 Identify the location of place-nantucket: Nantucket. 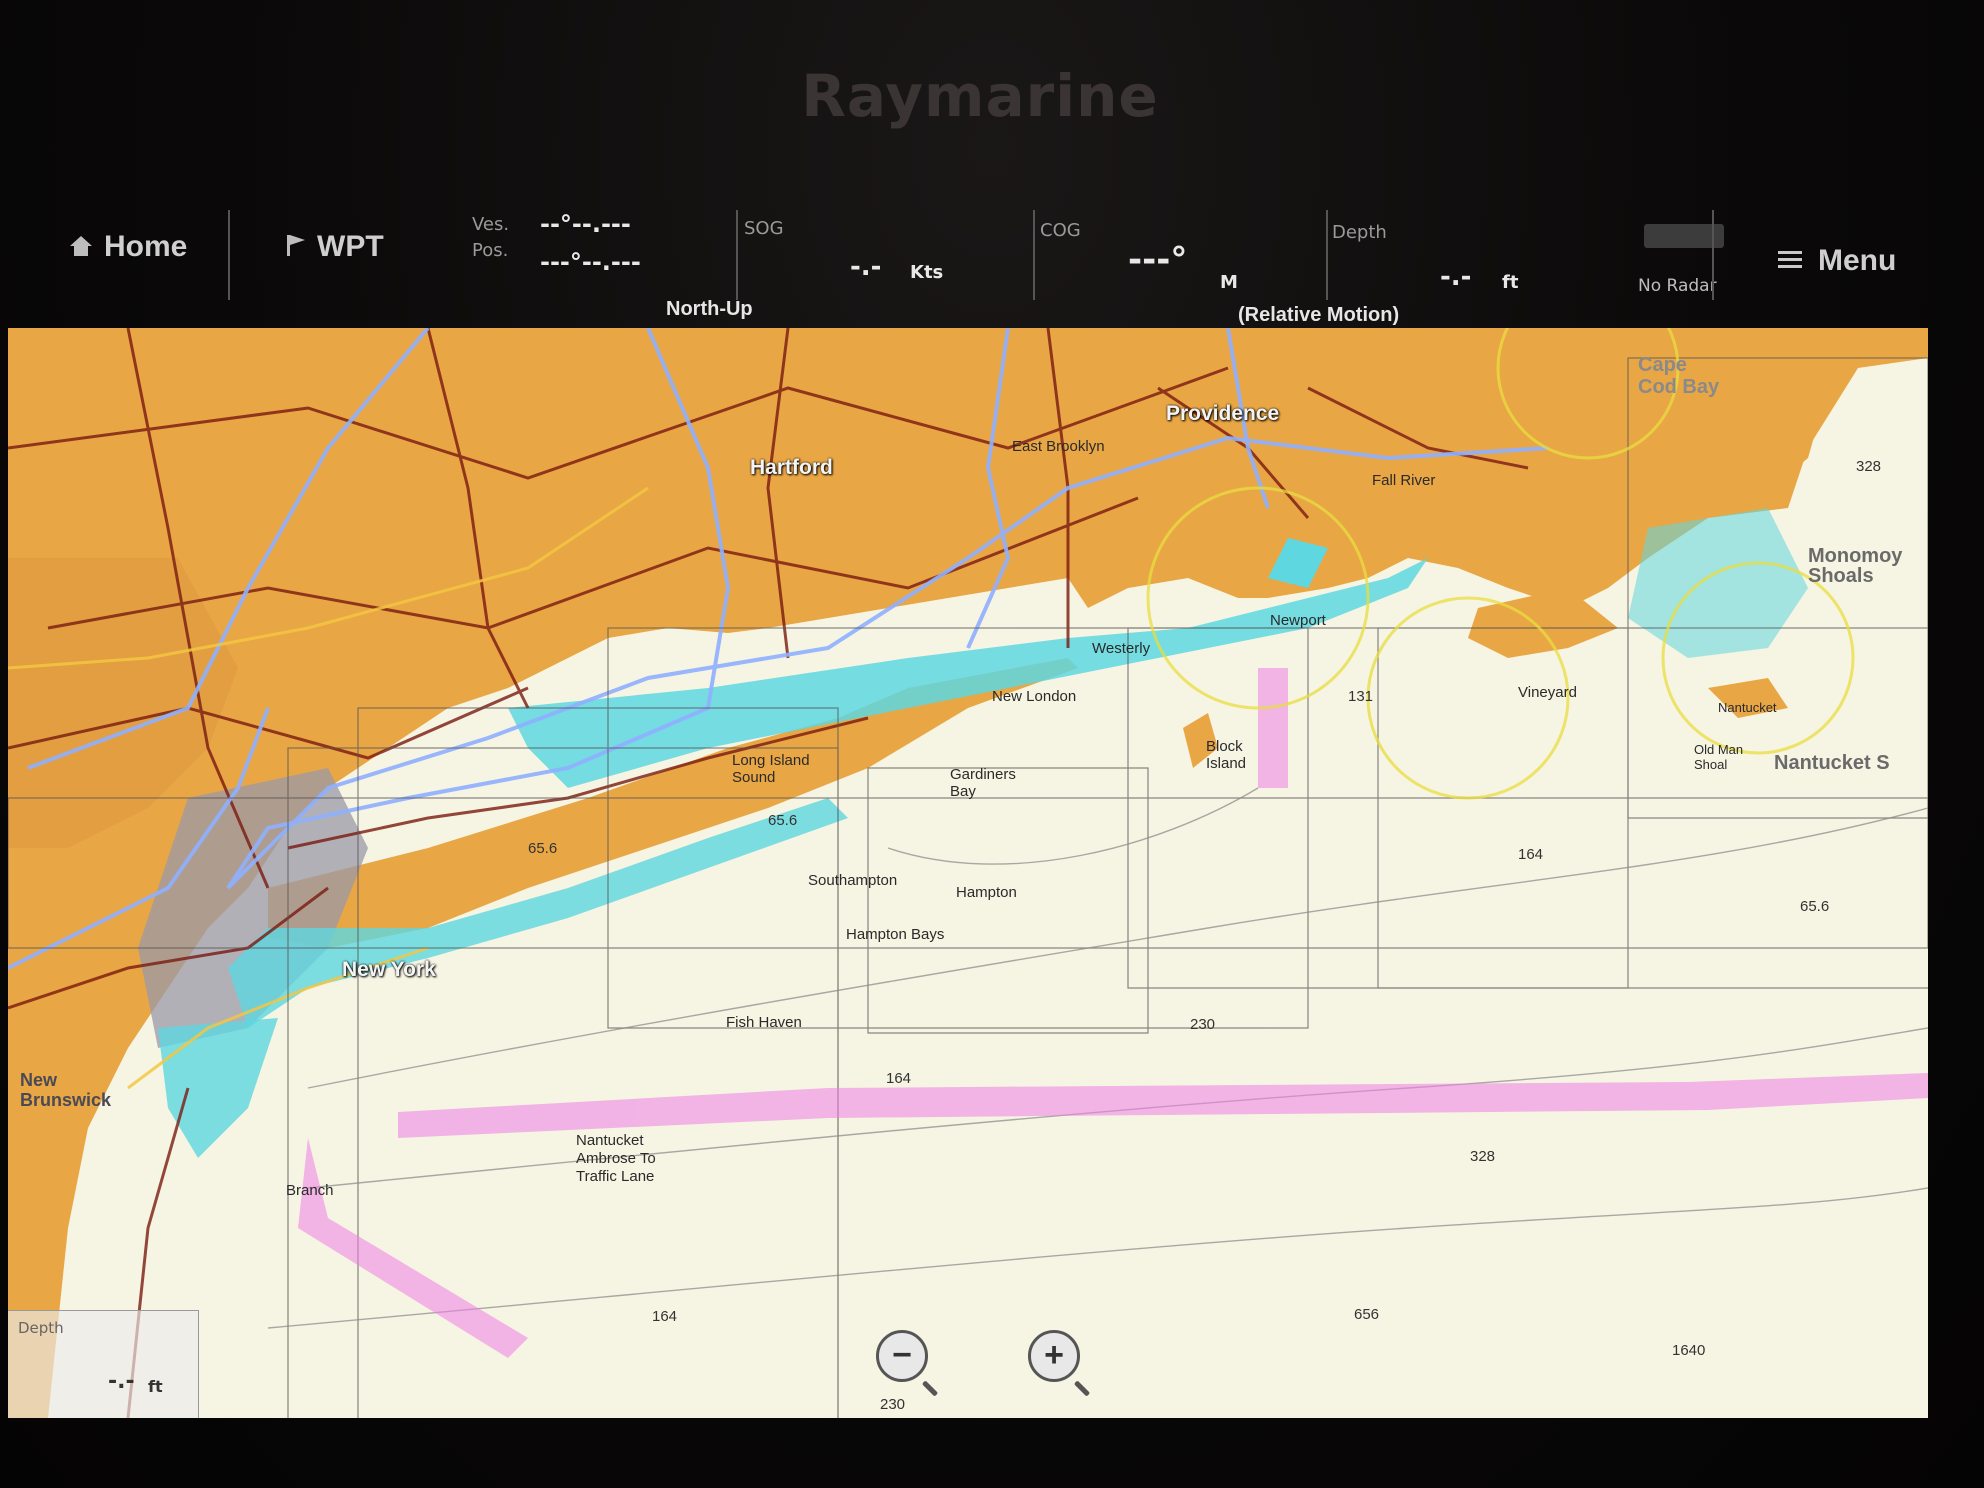
(1747, 707).